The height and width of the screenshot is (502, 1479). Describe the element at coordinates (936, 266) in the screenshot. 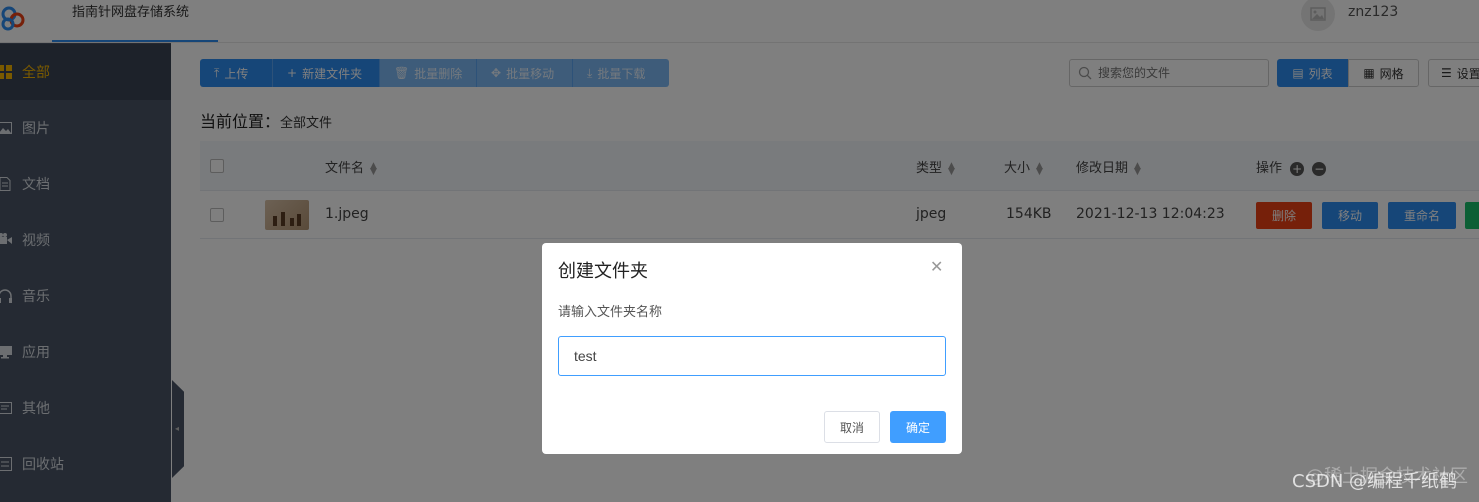

I see `close-icon: ✕` at that location.